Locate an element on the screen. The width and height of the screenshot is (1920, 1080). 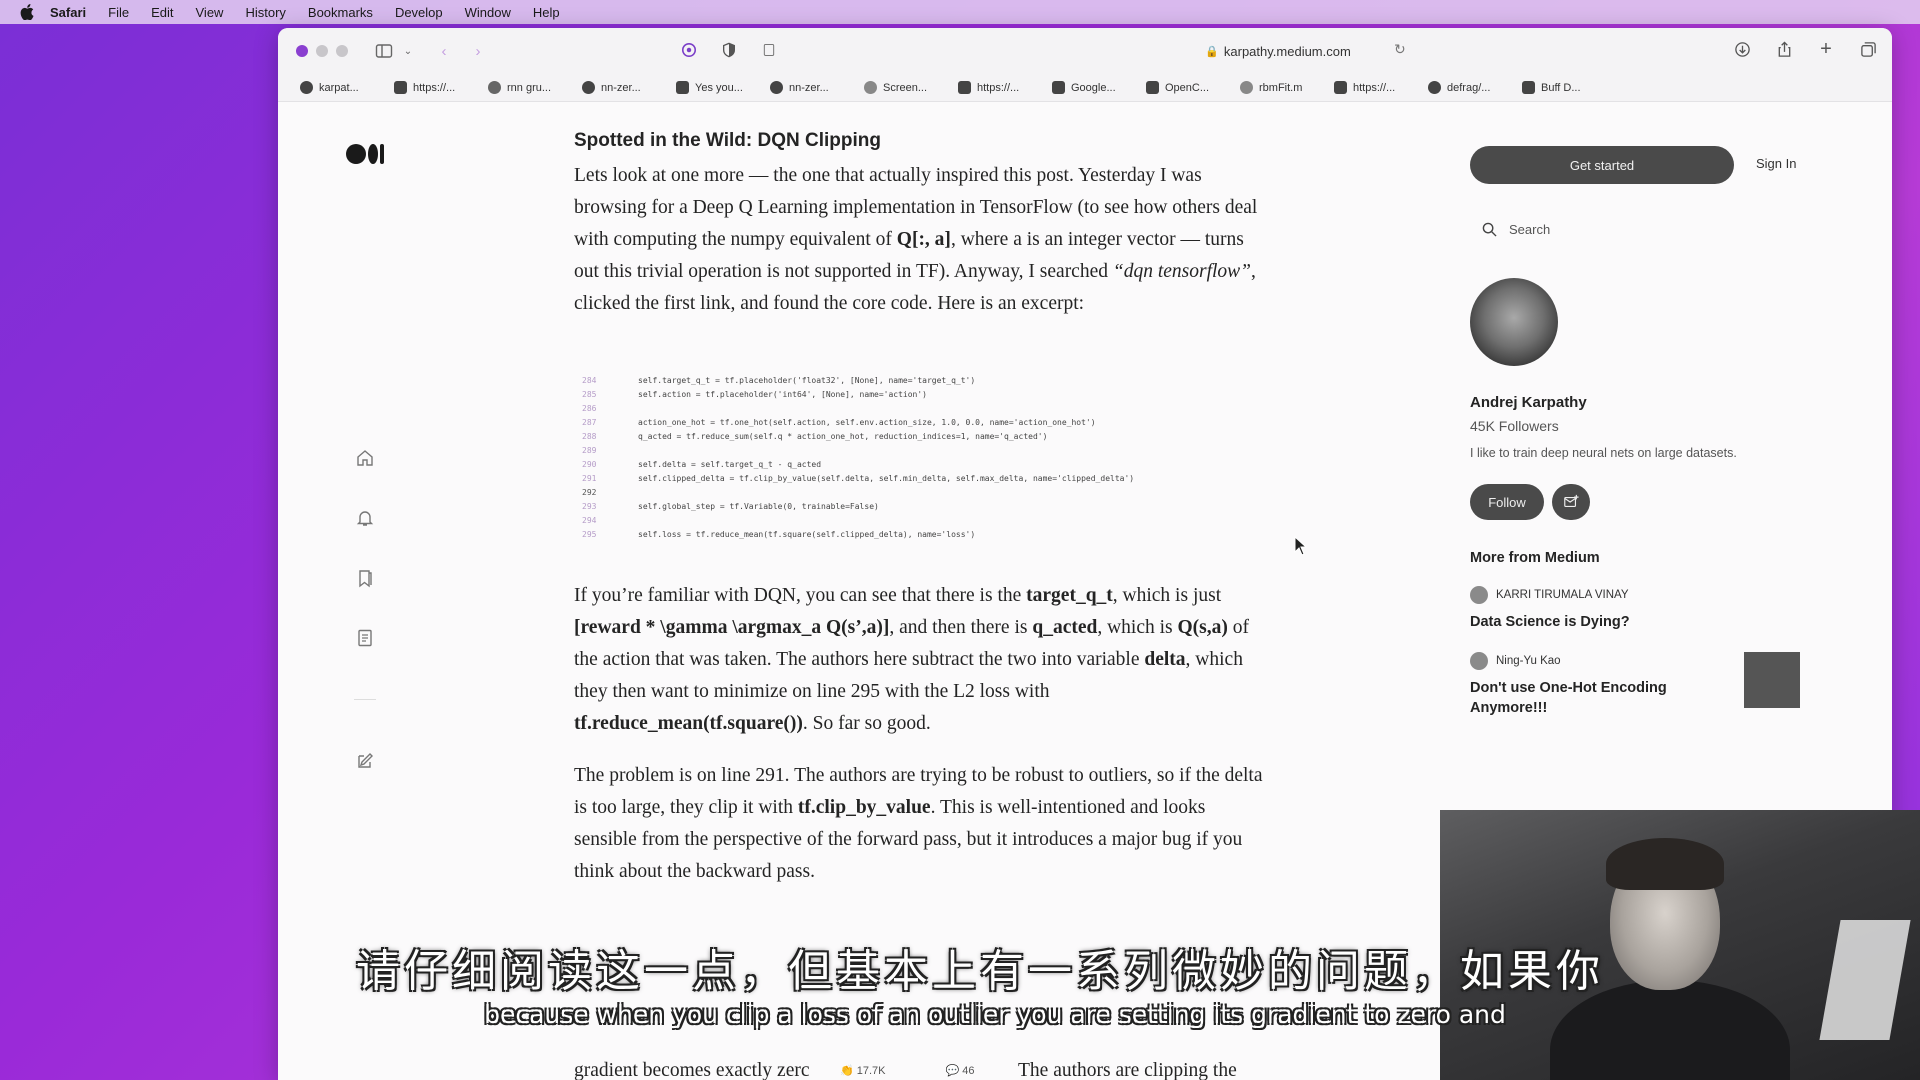
subscribe-email-button is located at coordinates (1571, 502).